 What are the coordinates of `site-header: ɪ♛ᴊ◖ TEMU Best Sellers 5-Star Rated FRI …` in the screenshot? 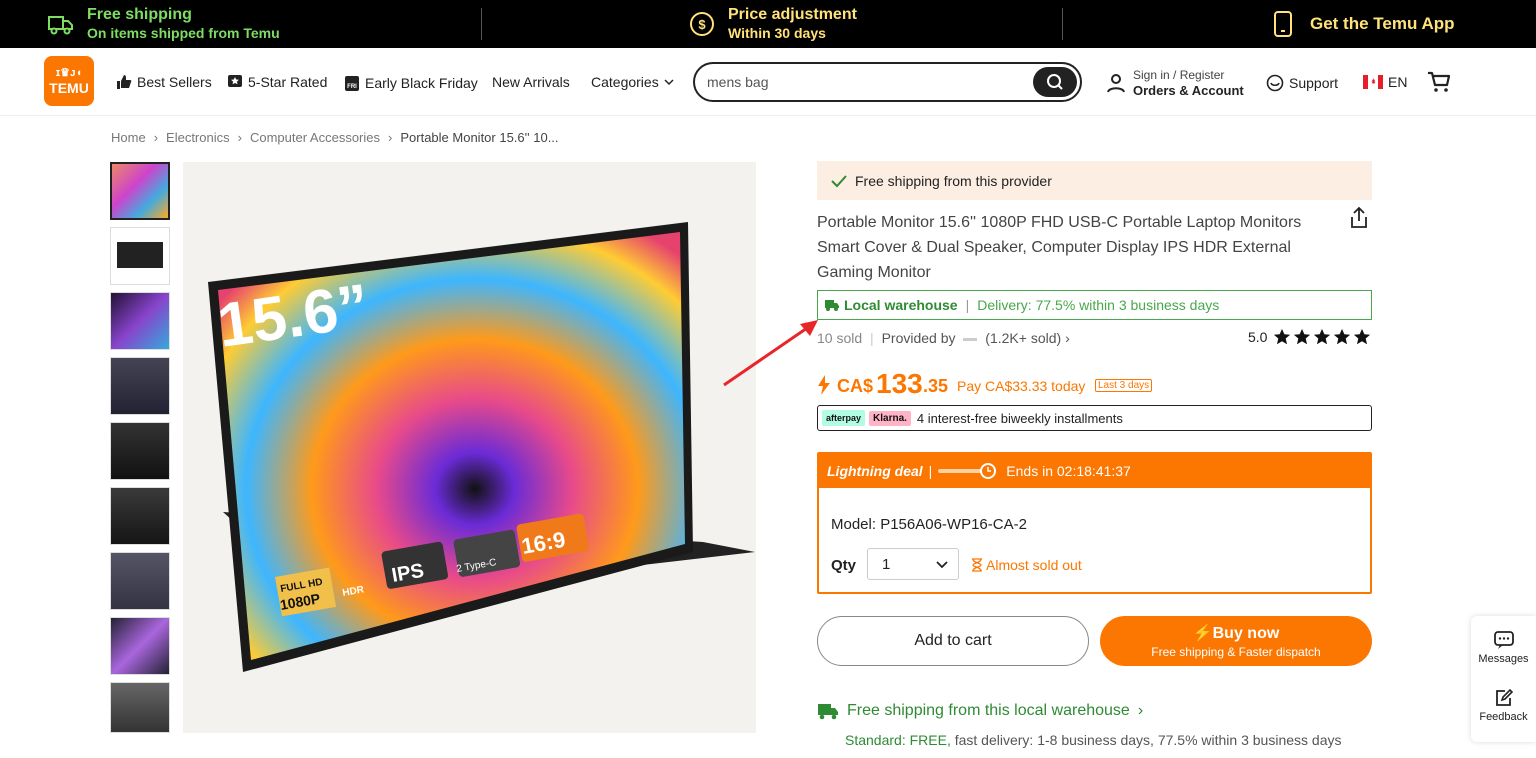 It's located at (768, 82).